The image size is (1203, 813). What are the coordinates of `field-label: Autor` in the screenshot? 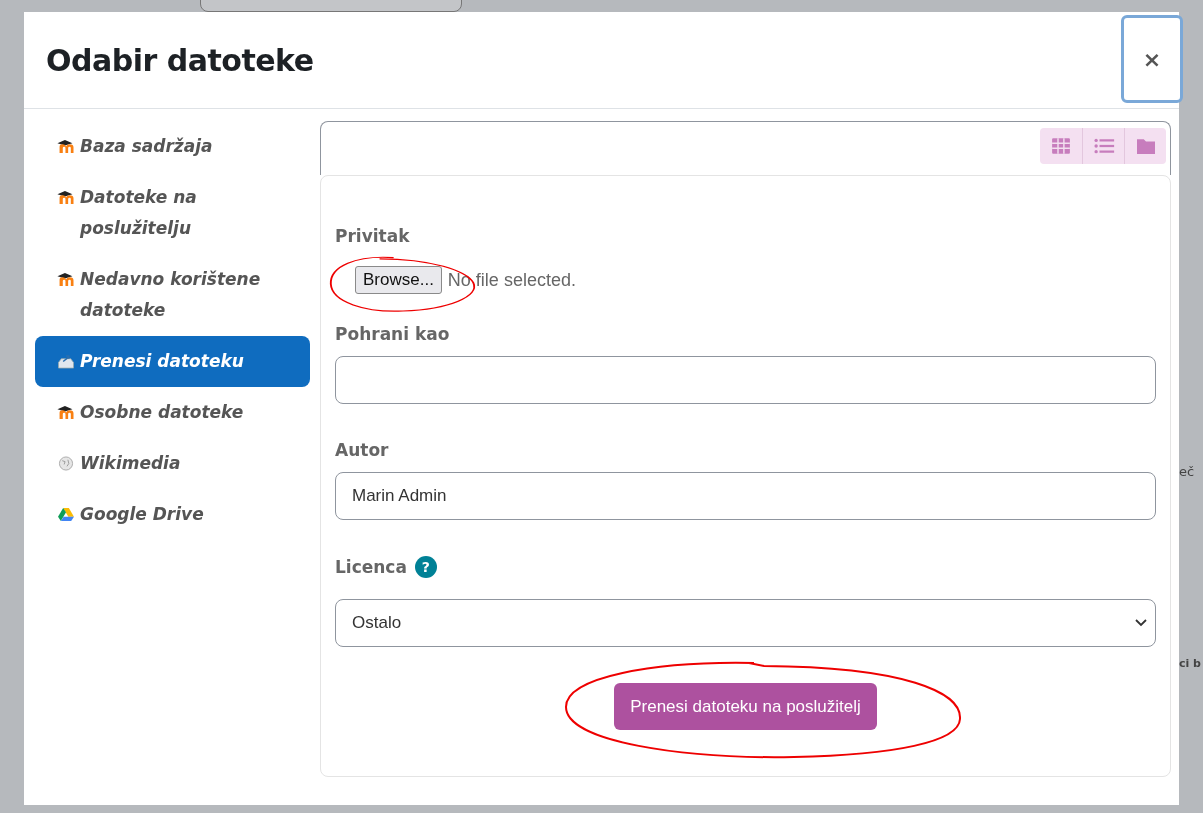 It's located at (362, 450).